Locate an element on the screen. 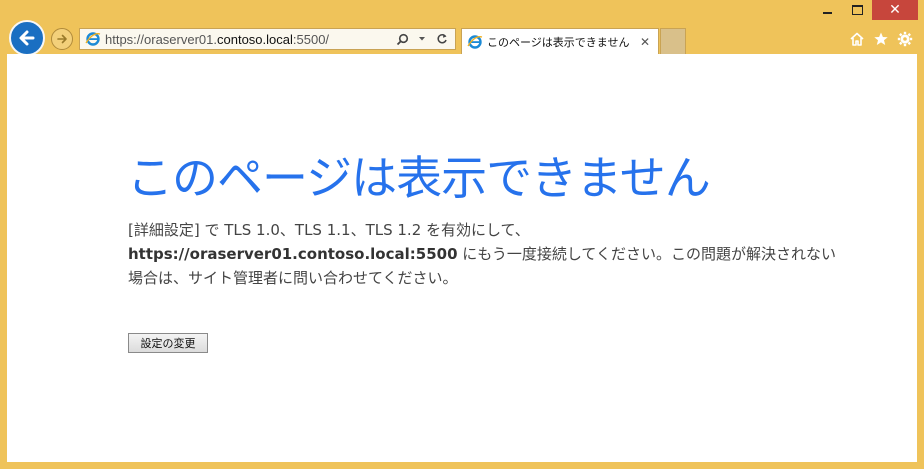 Image resolution: width=924 pixels, height=469 pixels. tab-close-button: ✕ is located at coordinates (645, 42).